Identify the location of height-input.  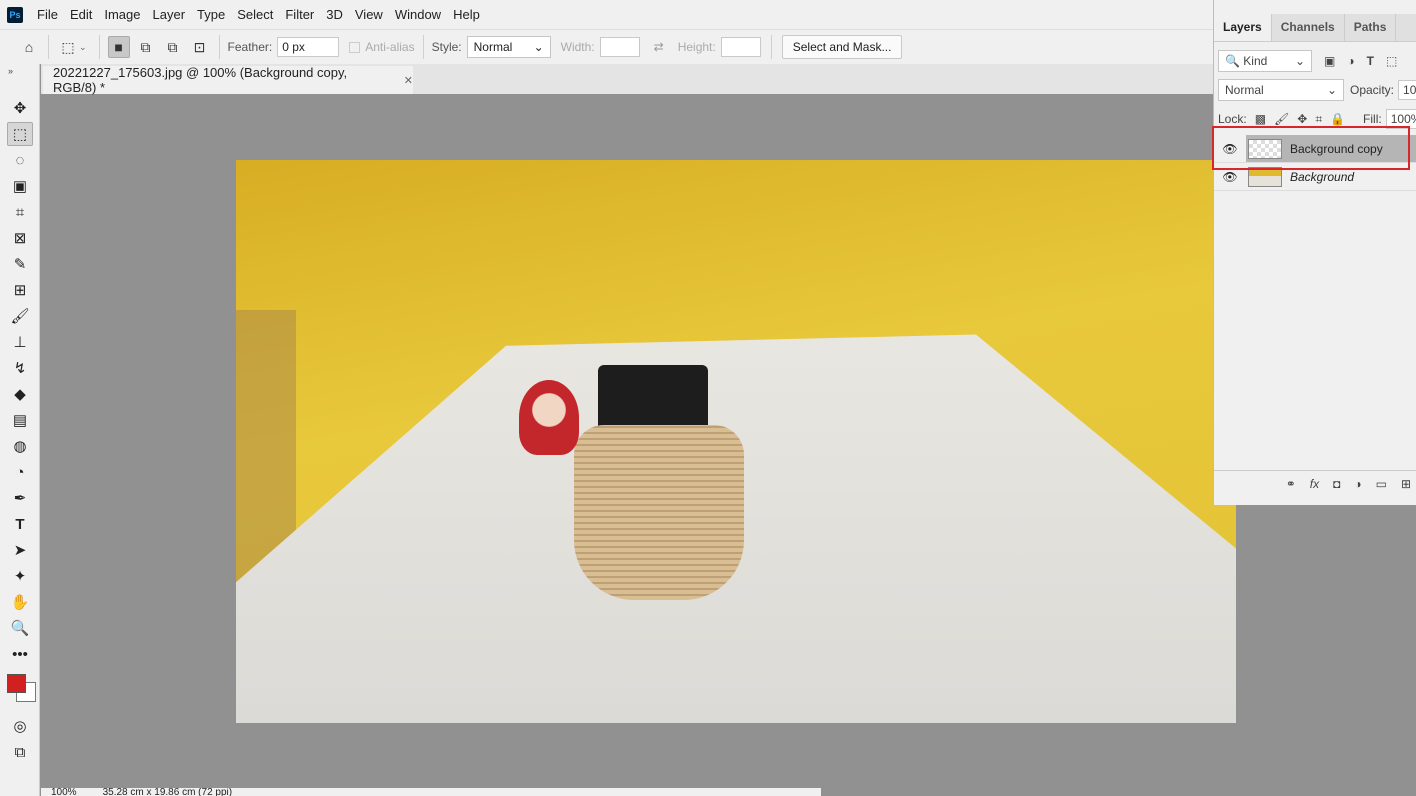
(740, 47).